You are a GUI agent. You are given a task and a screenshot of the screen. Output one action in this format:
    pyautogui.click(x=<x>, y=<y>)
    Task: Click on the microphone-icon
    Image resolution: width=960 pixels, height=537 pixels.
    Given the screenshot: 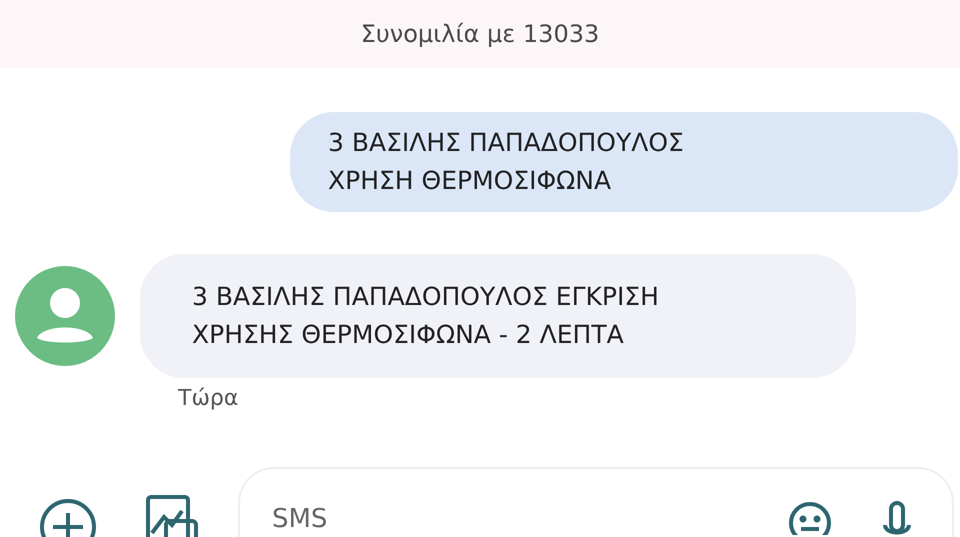 What is the action you would take?
    pyautogui.click(x=897, y=517)
    